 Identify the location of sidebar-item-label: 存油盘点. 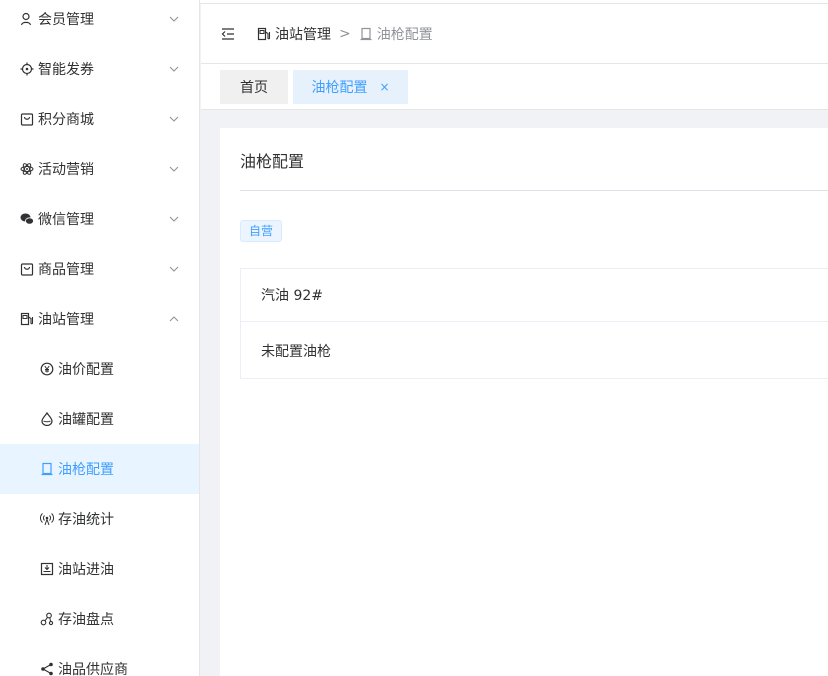
(86, 620).